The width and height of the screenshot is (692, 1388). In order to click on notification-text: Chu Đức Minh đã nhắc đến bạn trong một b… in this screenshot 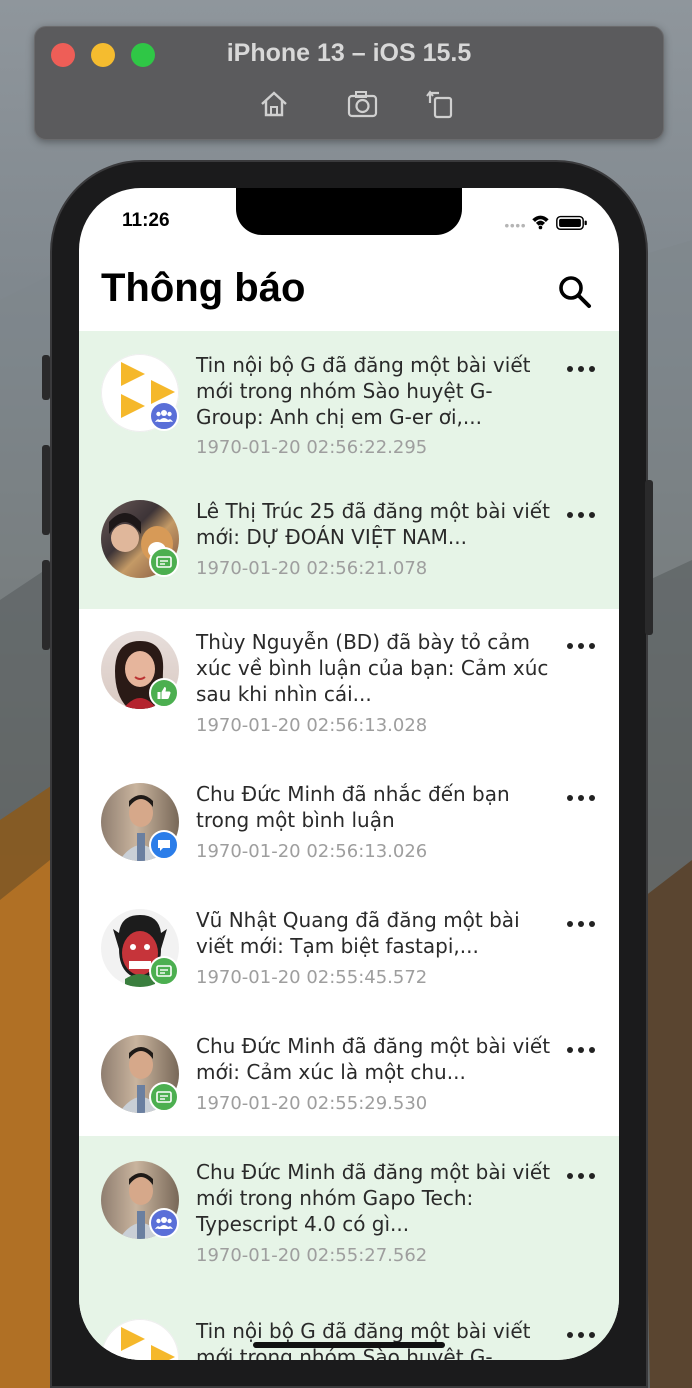, I will do `click(353, 807)`.